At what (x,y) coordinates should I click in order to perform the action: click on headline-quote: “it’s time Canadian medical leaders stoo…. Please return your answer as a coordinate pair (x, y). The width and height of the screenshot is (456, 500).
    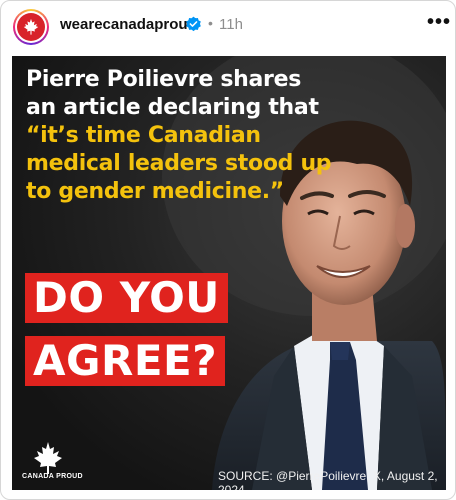
    Looking at the image, I should click on (179, 163).